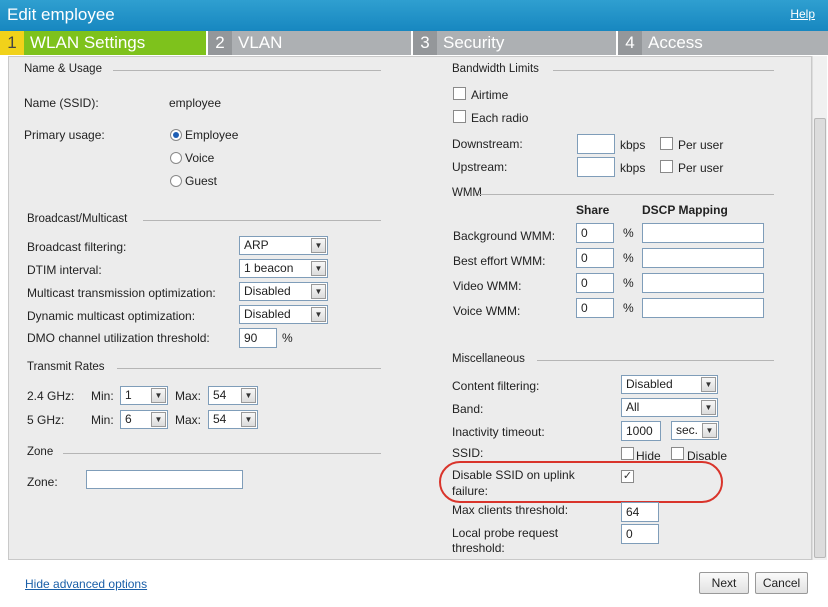 The width and height of the screenshot is (828, 607). I want to click on rate-5ghz-min-select: 6 ▼, so click(144, 419).